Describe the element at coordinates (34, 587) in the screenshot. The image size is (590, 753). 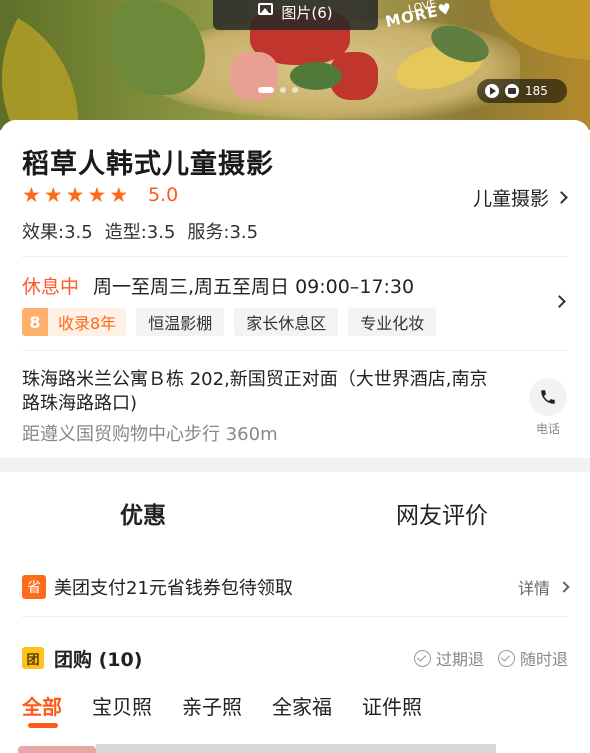
I see `save-icon: 省` at that location.